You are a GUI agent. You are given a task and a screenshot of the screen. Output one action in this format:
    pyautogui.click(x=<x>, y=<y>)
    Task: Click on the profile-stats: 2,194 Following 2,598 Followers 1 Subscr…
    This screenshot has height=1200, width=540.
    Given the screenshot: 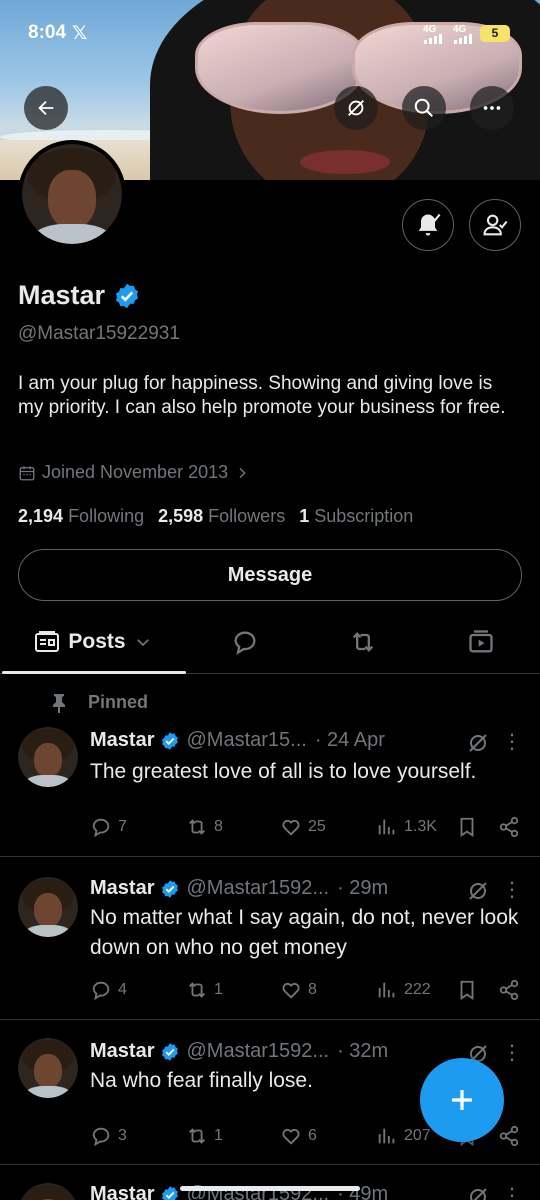 What is the action you would take?
    pyautogui.click(x=215, y=516)
    